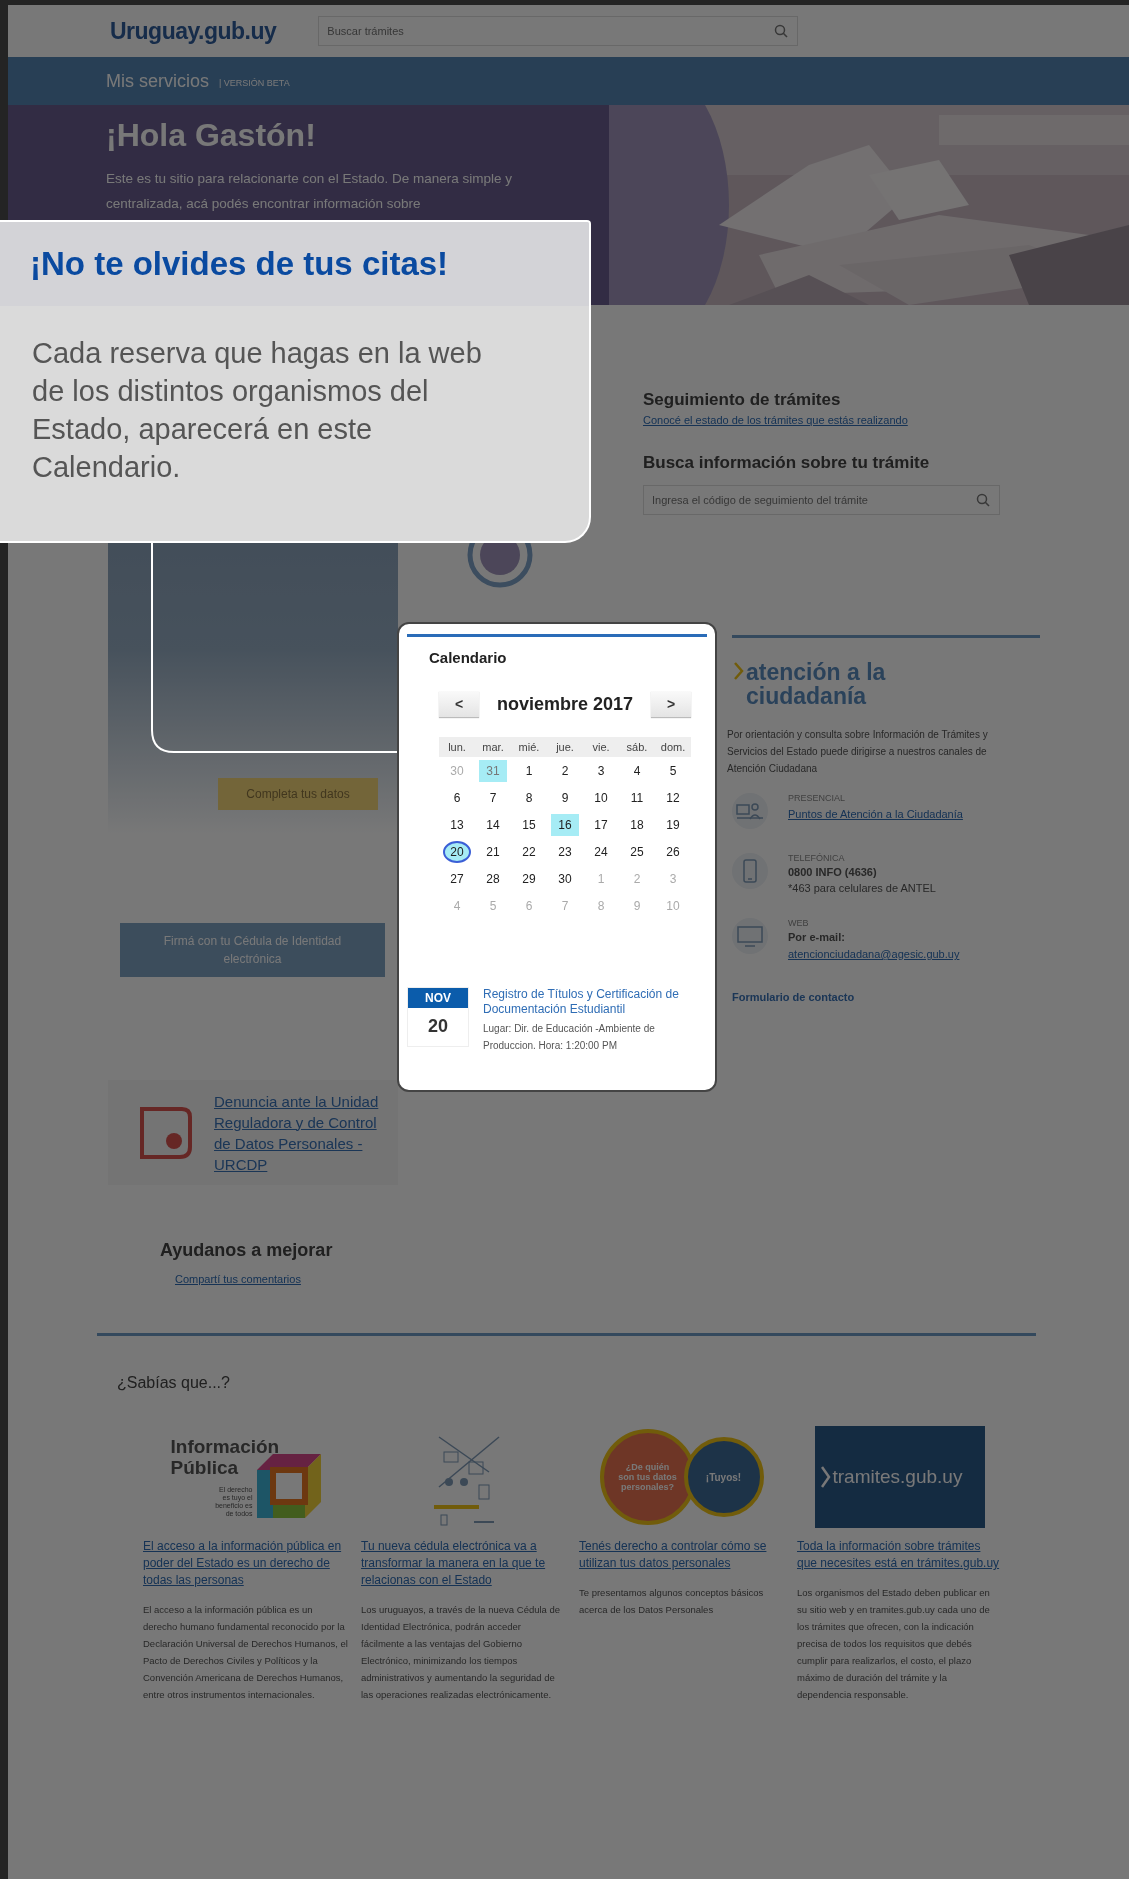 This screenshot has width=1129, height=1879. What do you see at coordinates (601, 824) in the screenshot?
I see `calendar-day: 17` at bounding box center [601, 824].